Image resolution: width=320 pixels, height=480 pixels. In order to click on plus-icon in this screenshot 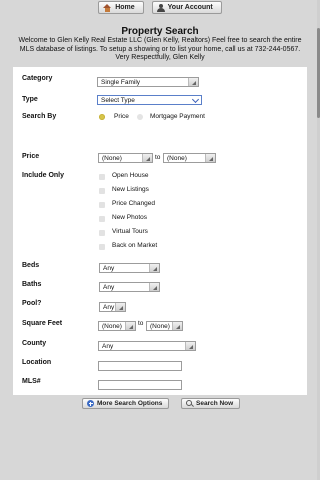, I will do `click(90, 403)`.